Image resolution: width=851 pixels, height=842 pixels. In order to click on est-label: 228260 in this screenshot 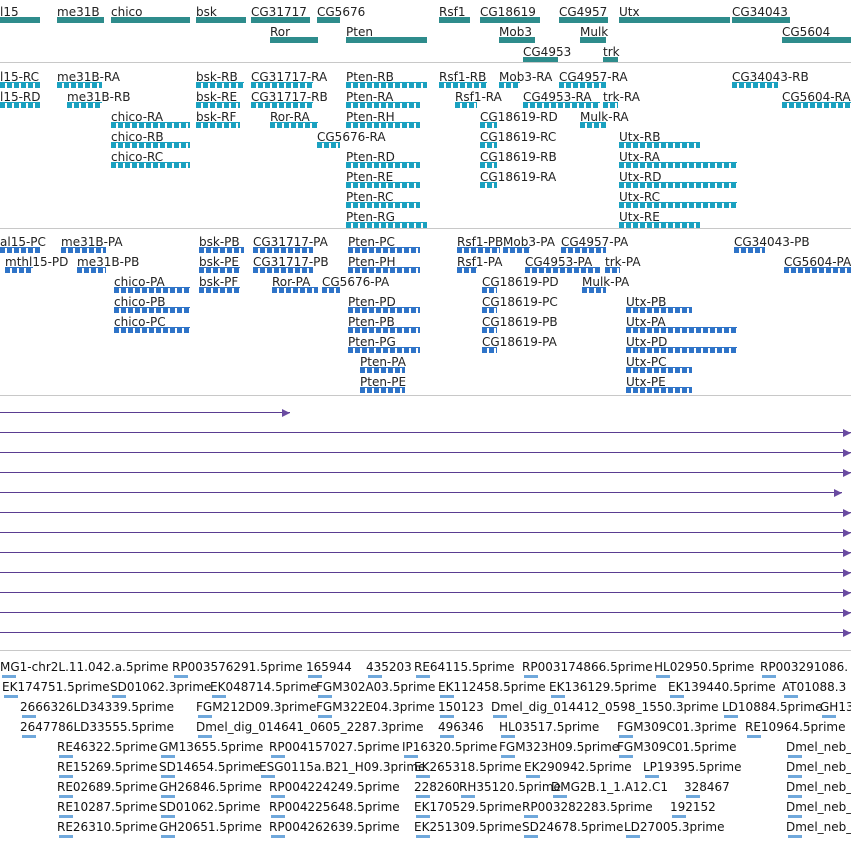, I will do `click(437, 787)`.